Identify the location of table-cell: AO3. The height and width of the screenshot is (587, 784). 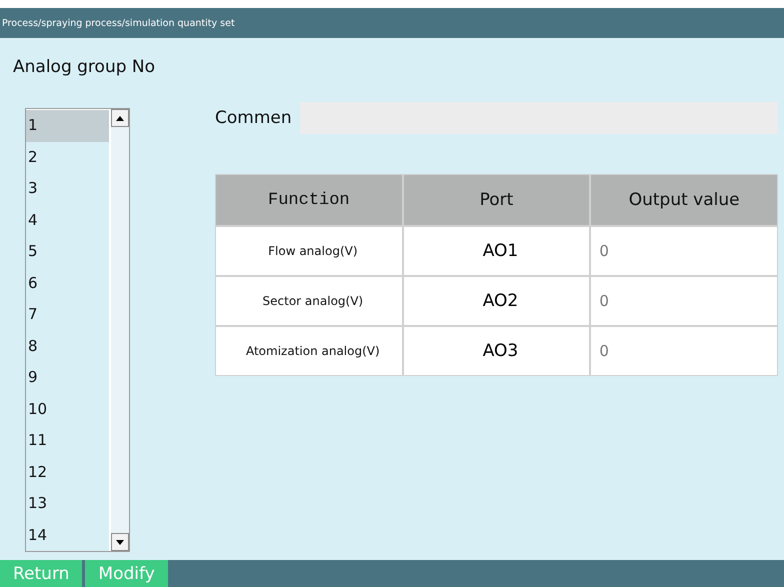
(497, 351).